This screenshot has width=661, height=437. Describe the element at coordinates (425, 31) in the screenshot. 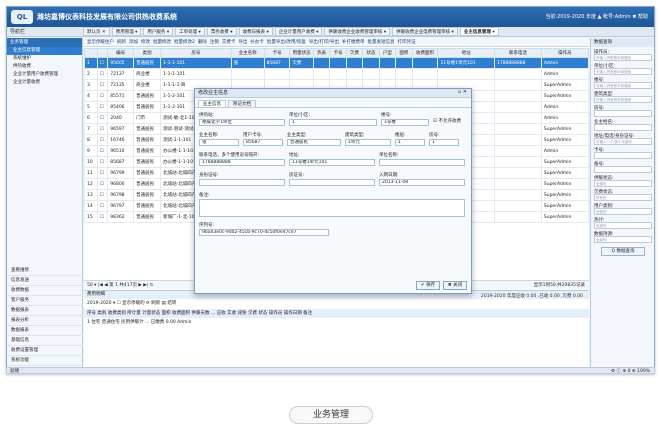

I see `tab-enterprise-power: 供暖收费企业电费管理审核 ▾` at that location.